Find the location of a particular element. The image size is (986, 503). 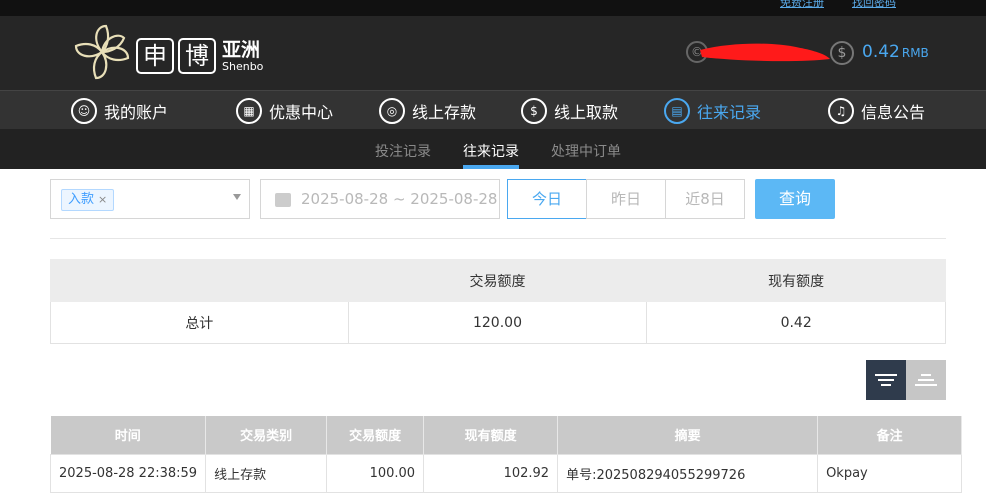

date-range-input: 2025-08-28 ~ 2025-08-28 is located at coordinates (380, 199).